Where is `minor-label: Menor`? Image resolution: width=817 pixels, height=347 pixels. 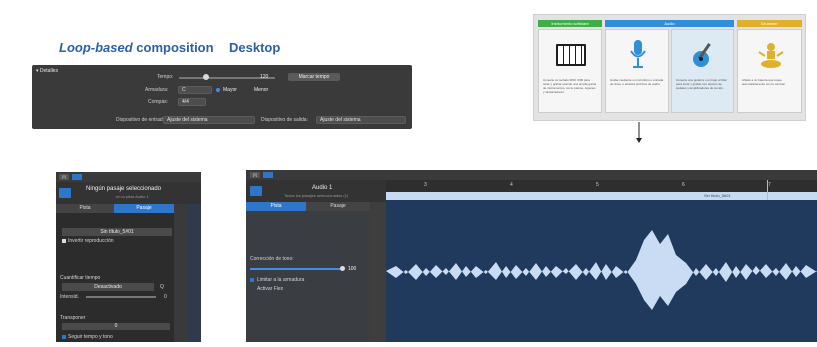 minor-label: Menor is located at coordinates (261, 90).